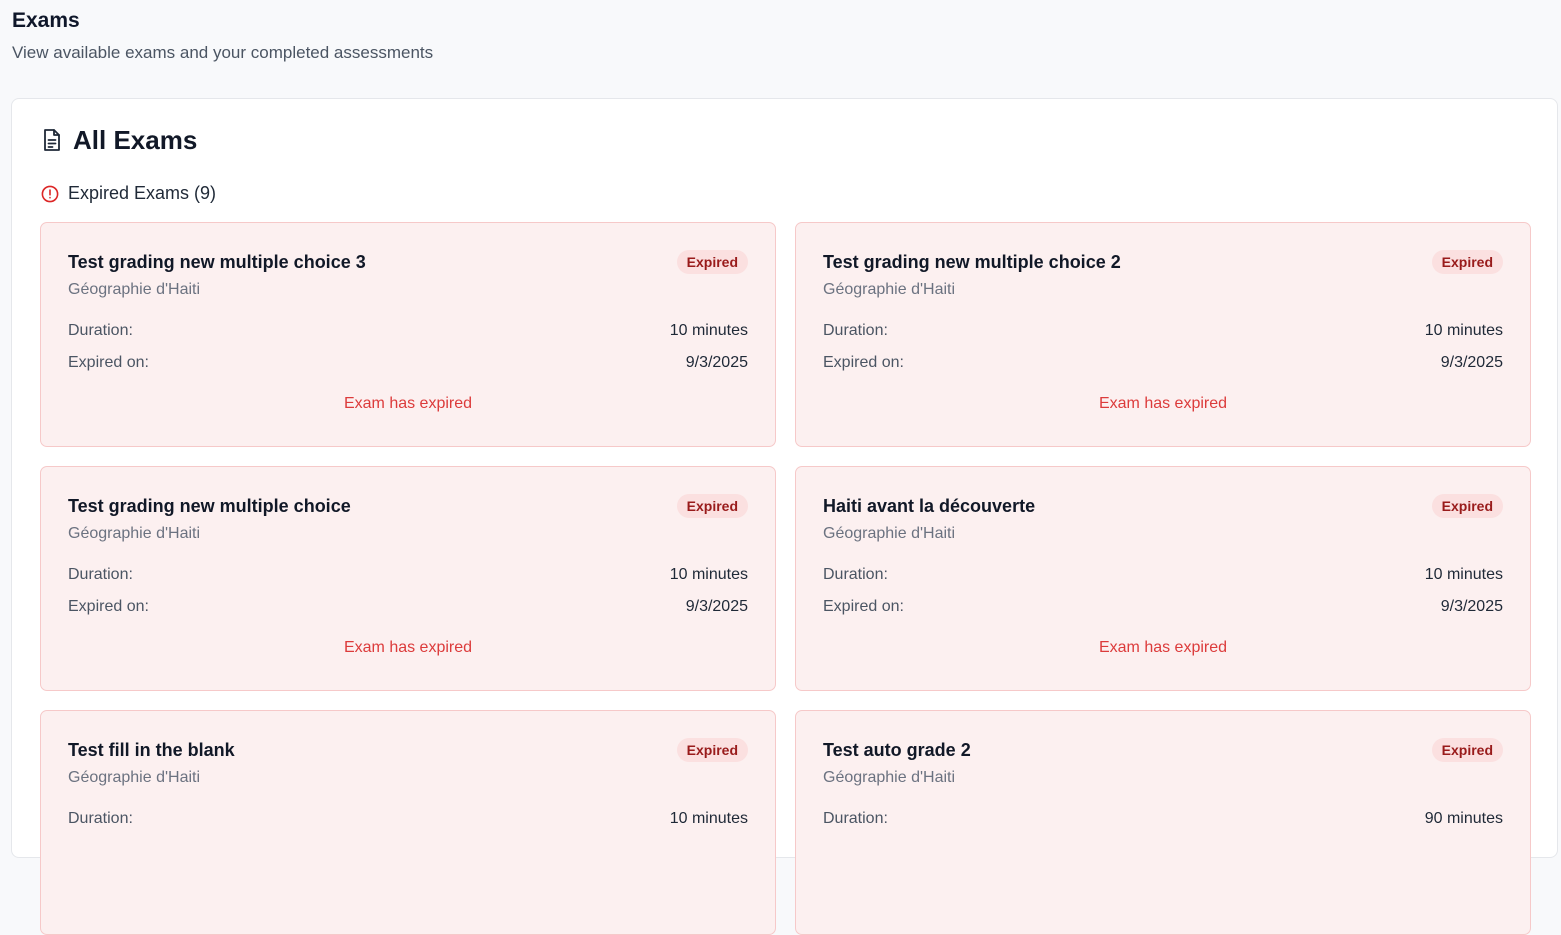 The height and width of the screenshot is (935, 1561). Describe the element at coordinates (50, 194) in the screenshot. I see `alert-circle-icon` at that location.